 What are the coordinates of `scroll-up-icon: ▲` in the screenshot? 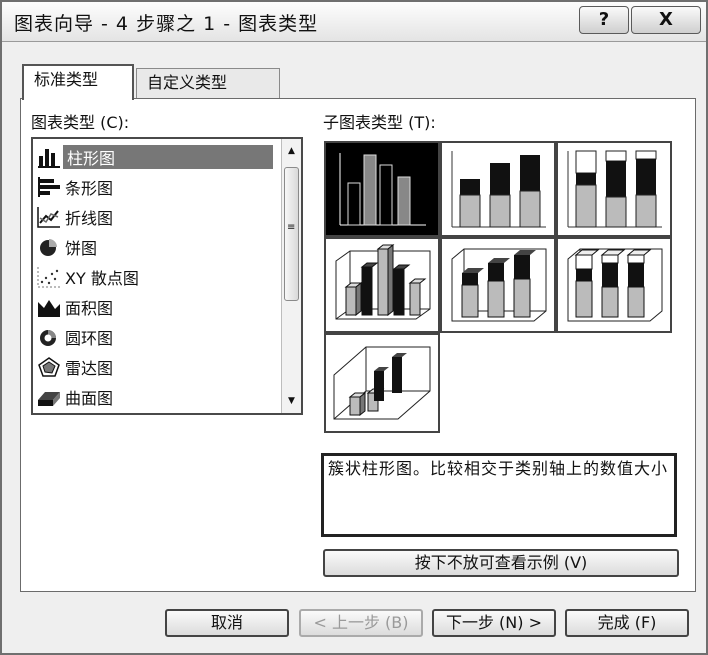 It's located at (291, 151).